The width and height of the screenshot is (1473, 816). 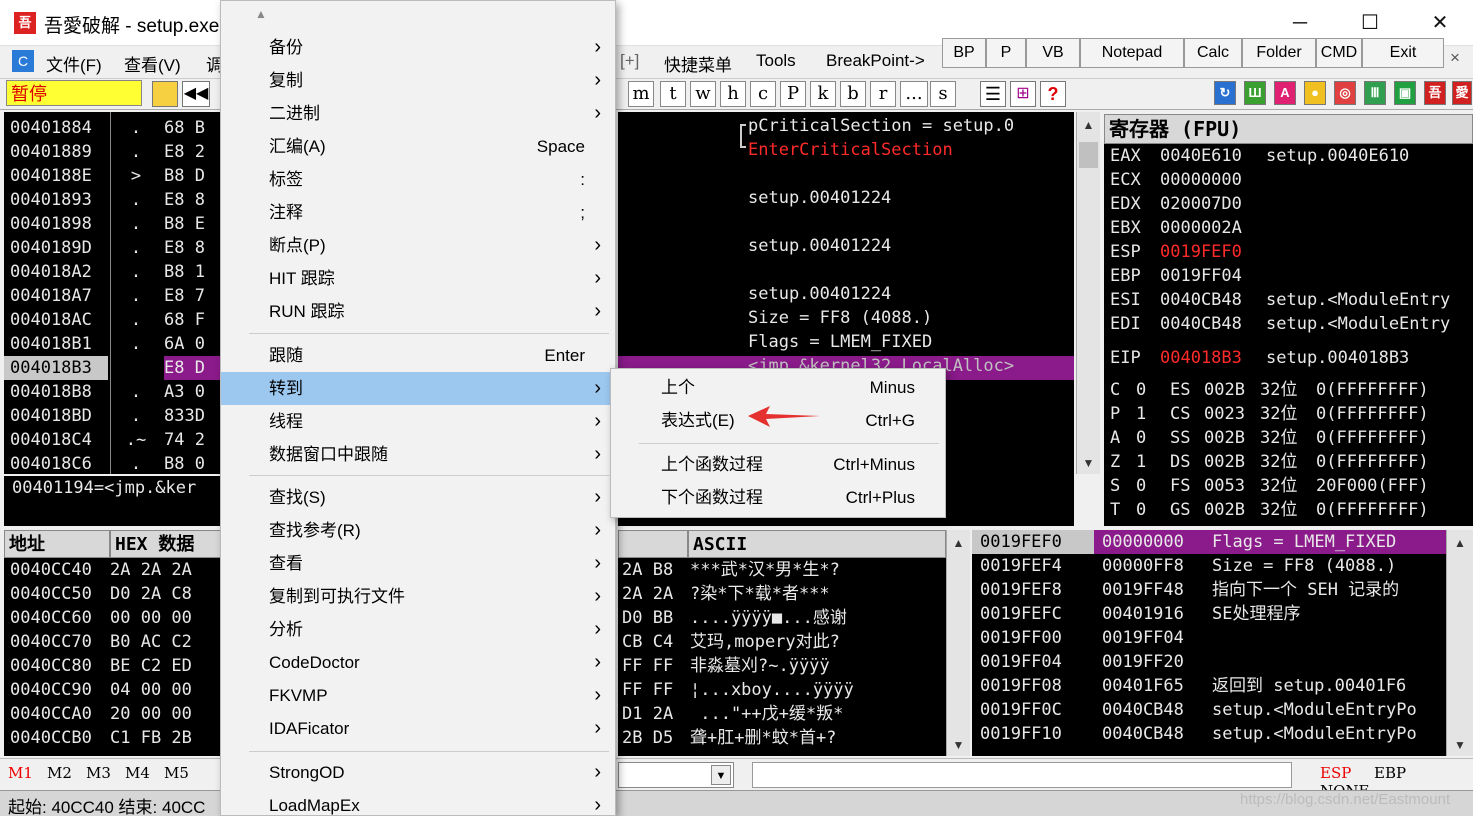 I want to click on register-value: 0000002A, so click(x=1213, y=228).